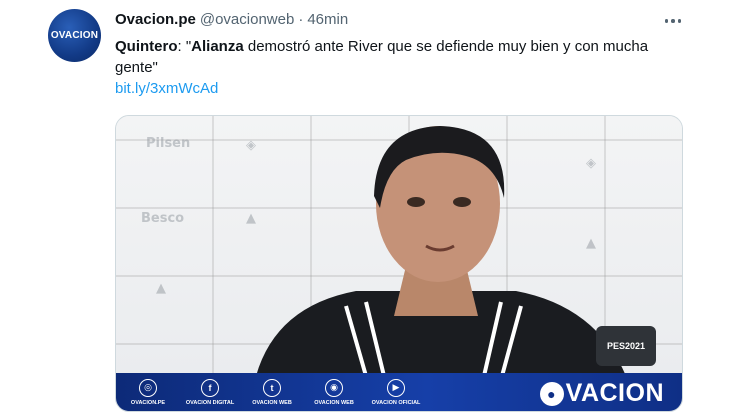  Describe the element at coordinates (148, 402) in the screenshot. I see `social-label: OVACION.PE` at that location.